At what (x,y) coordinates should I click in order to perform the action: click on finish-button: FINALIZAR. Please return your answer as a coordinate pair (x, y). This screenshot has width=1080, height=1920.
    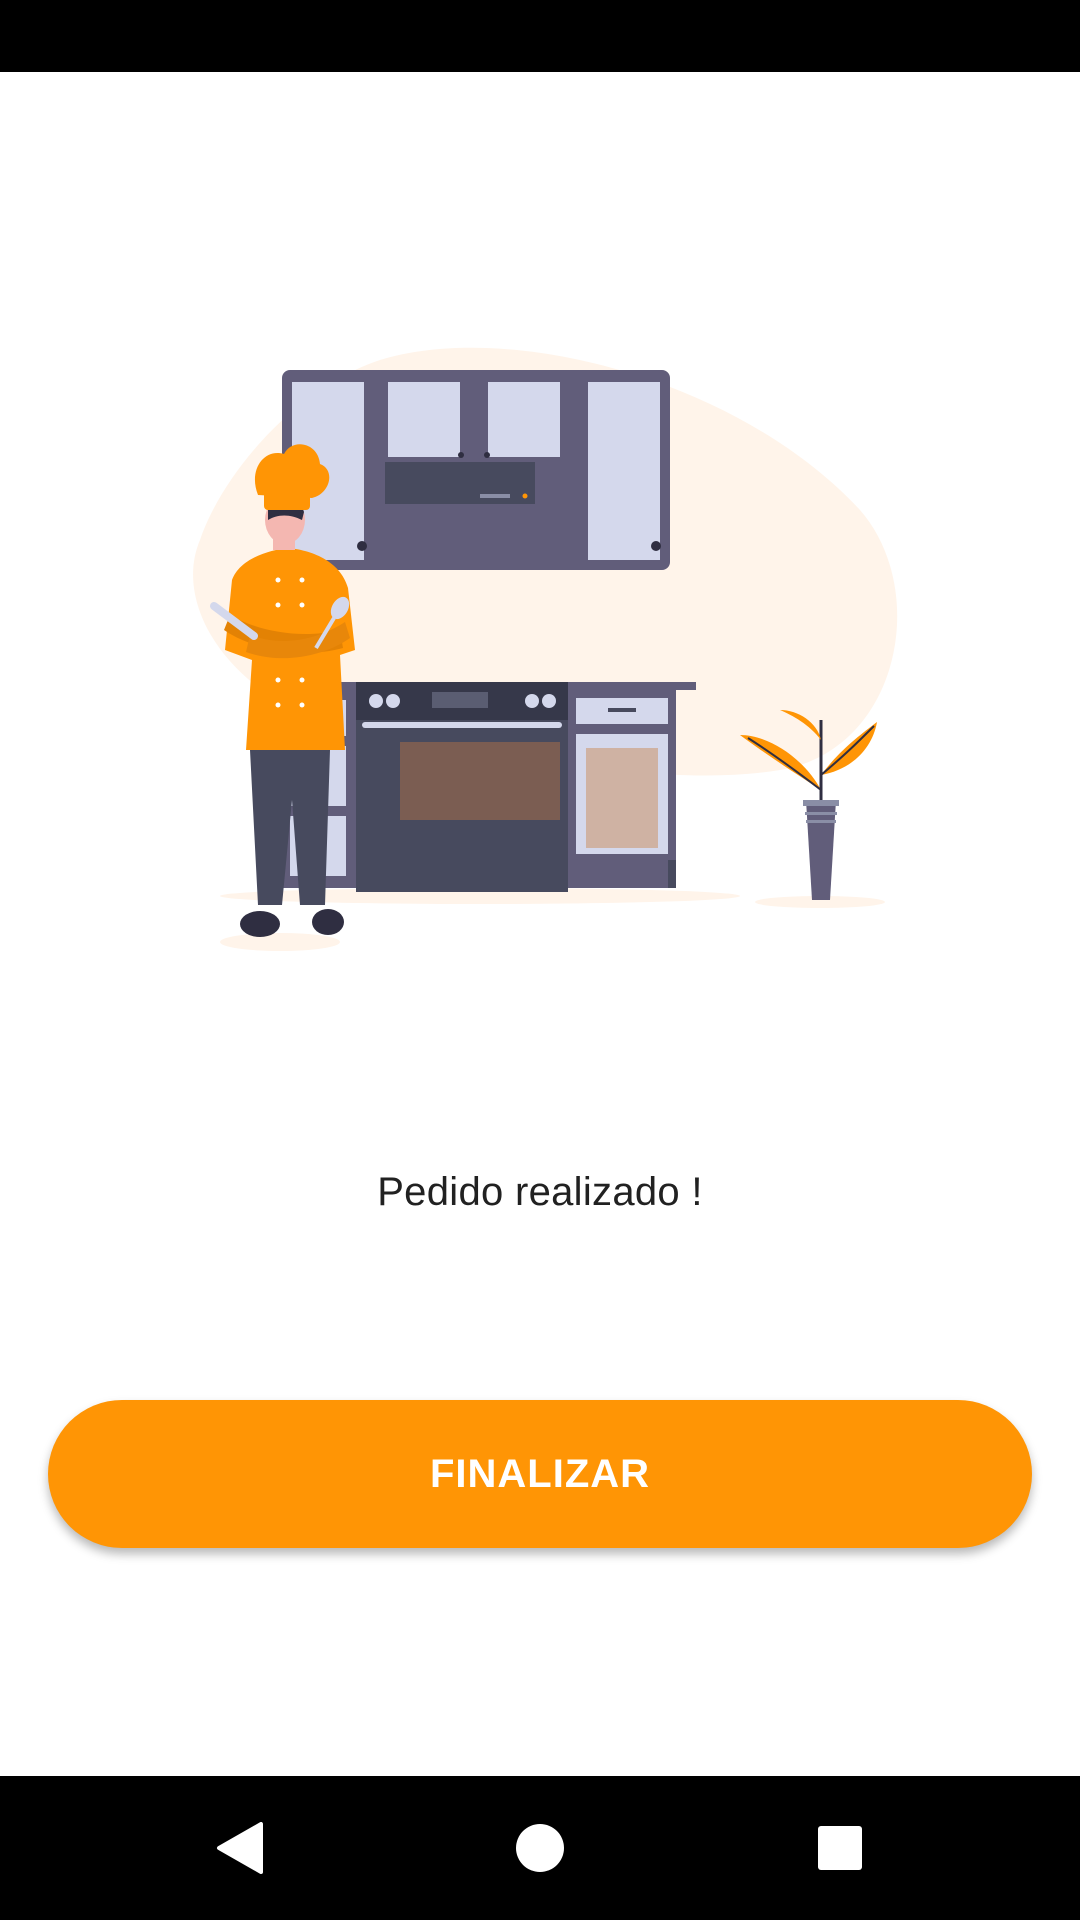
    Looking at the image, I should click on (540, 1474).